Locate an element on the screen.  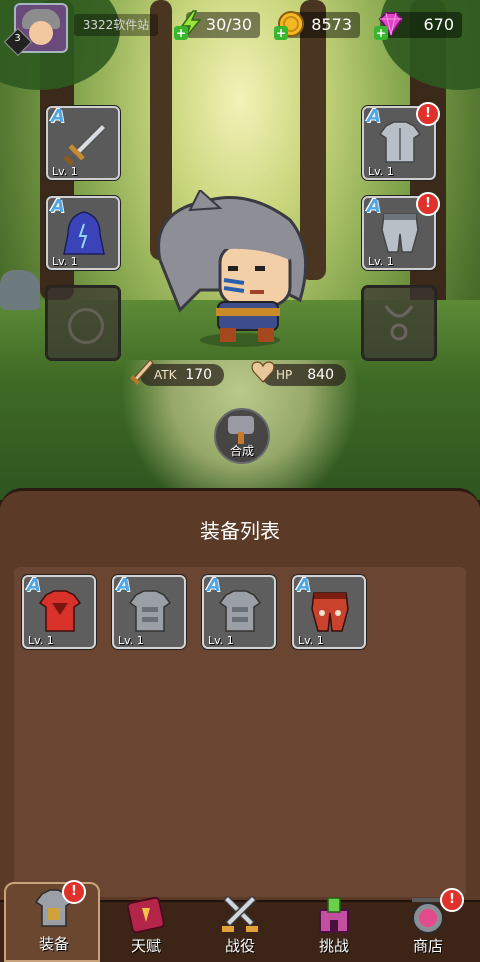
tab-label: 战役 is located at coordinates (239, 946).